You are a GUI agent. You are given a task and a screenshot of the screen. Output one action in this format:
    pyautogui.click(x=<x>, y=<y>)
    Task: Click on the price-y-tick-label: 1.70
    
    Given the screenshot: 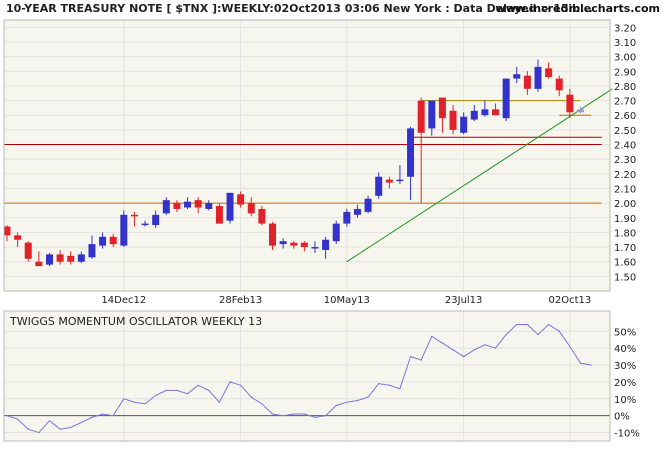 What is the action you would take?
    pyautogui.click(x=625, y=248)
    